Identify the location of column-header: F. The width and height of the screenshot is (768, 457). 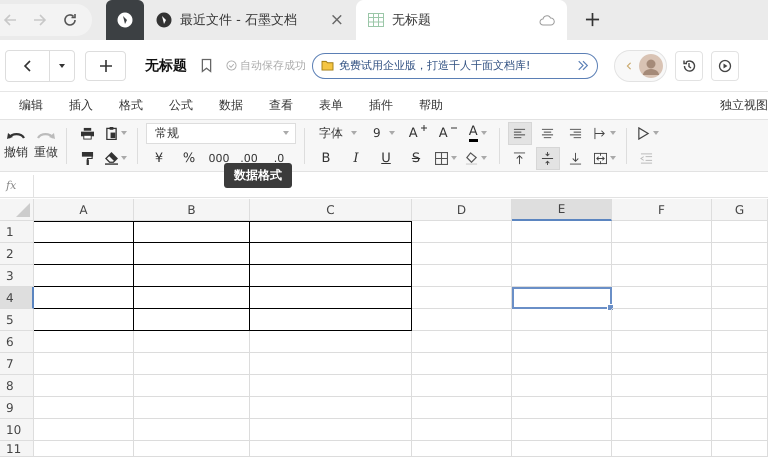
(662, 210).